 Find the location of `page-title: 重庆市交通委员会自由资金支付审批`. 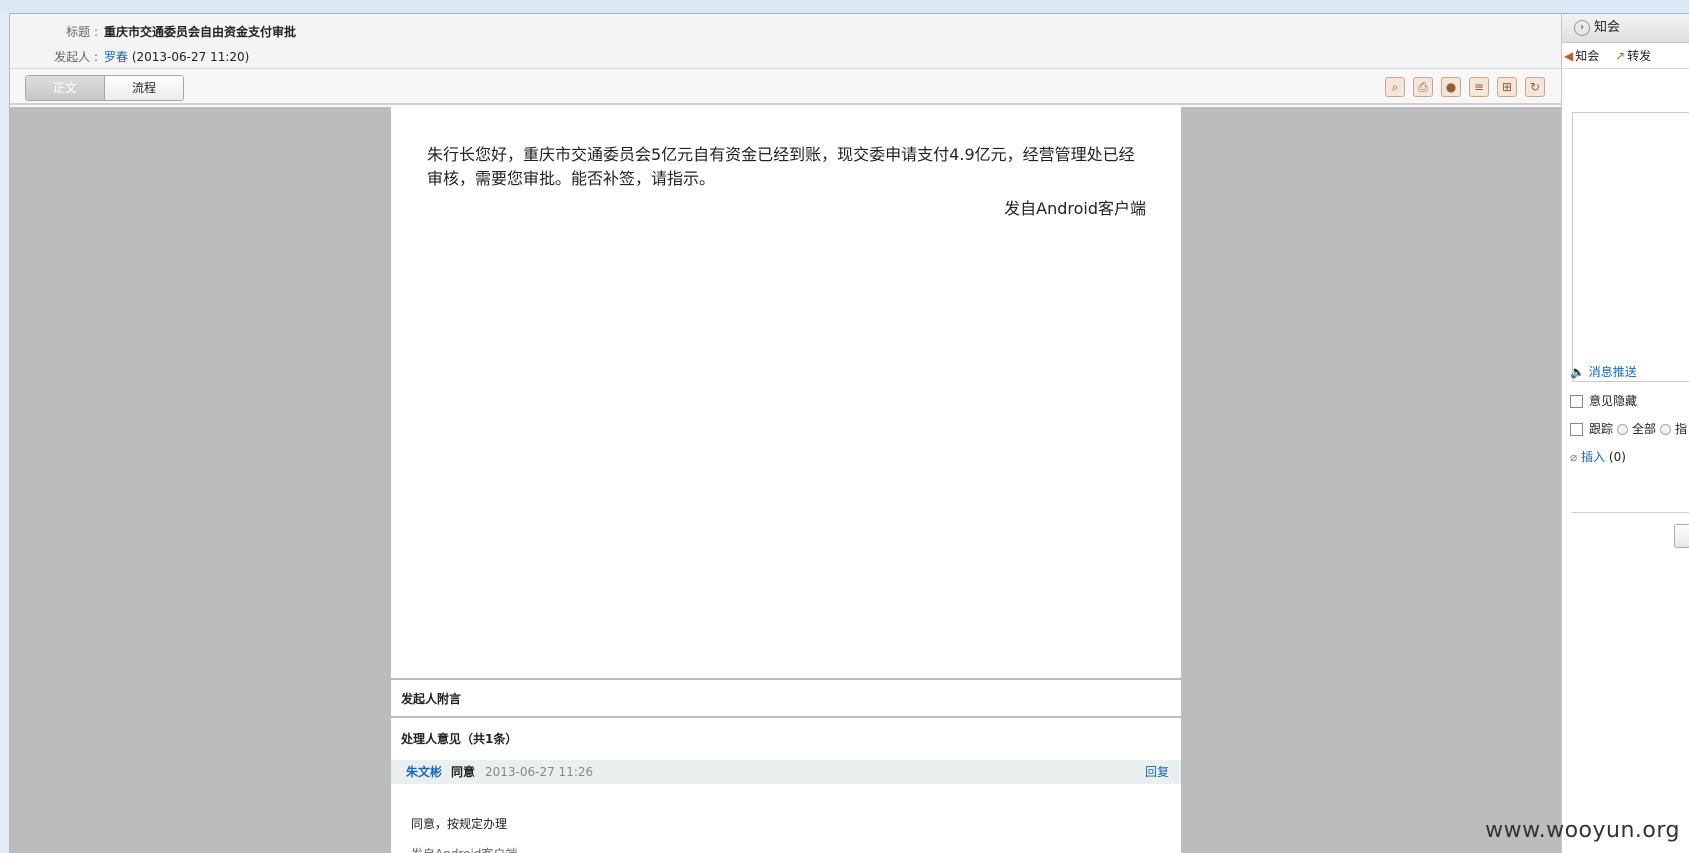

page-title: 重庆市交通委员会自由资金支付审批 is located at coordinates (200, 32).